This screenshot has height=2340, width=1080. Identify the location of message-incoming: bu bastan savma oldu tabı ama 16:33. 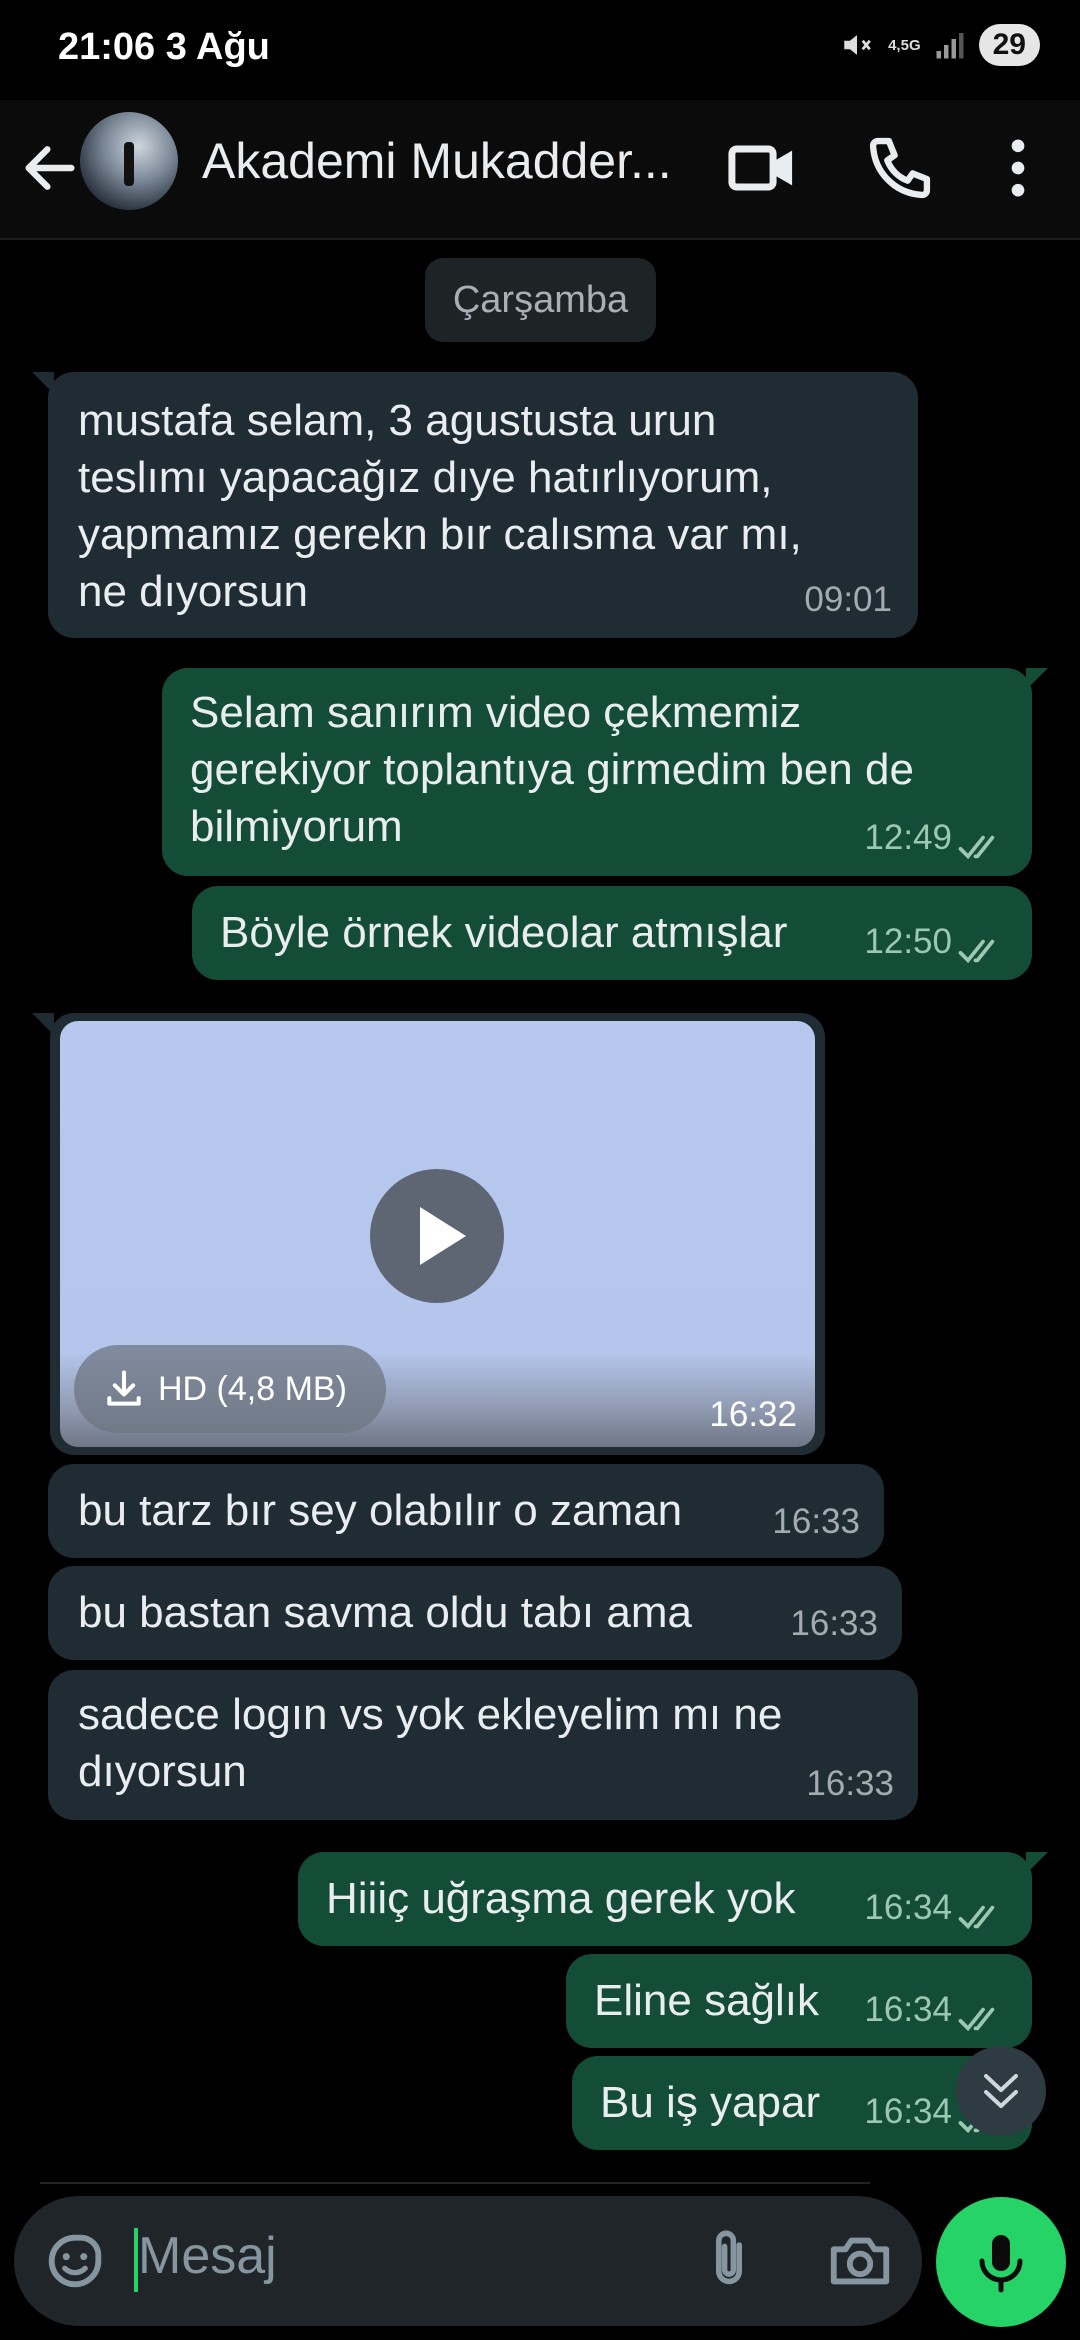
(475, 1613).